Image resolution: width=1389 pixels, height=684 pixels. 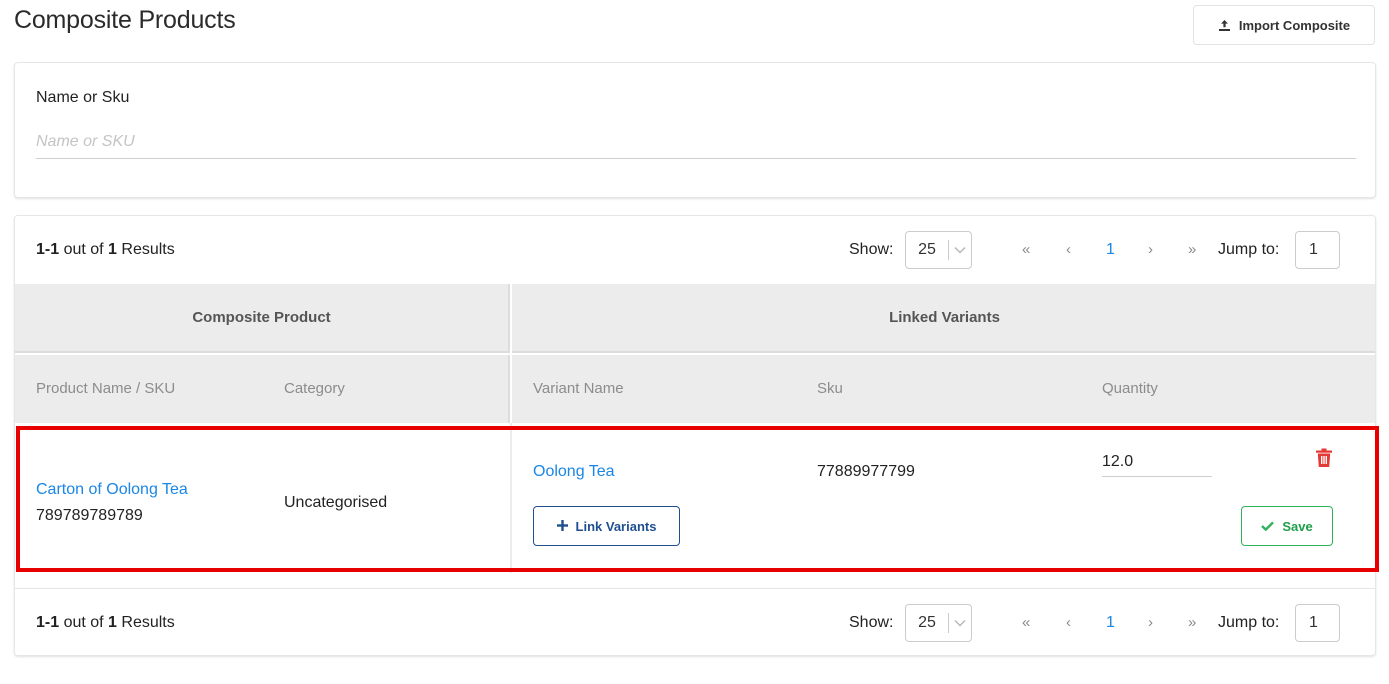 I want to click on column-header-row-left: Product Name / SKU Category, so click(x=262, y=389).